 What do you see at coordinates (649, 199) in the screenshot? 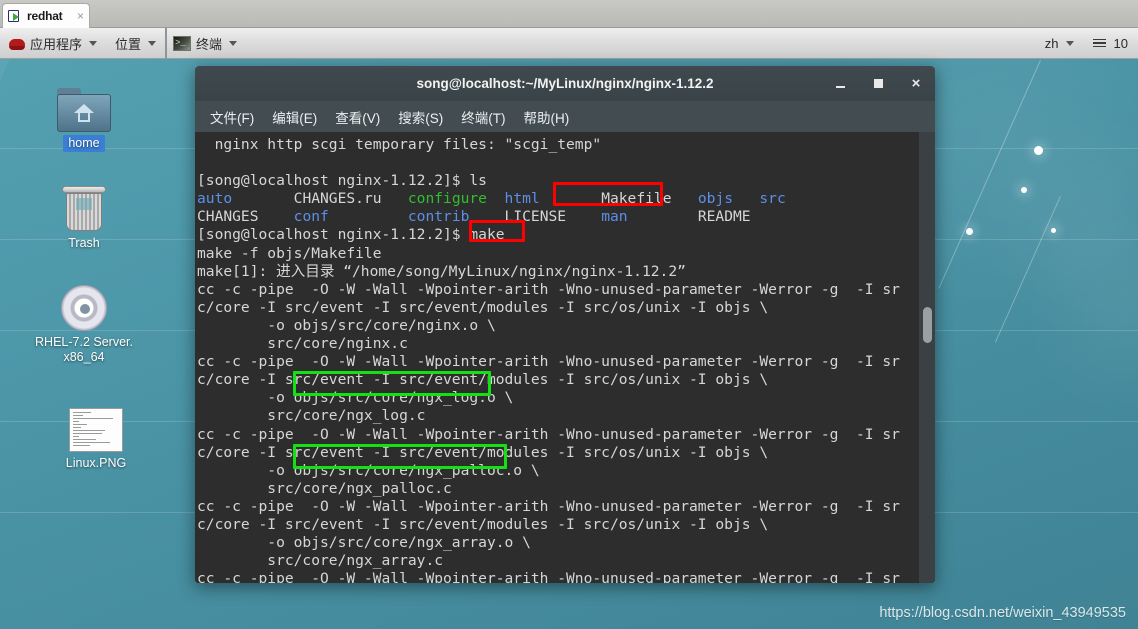
I see `ls-entry: Makefile` at bounding box center [649, 199].